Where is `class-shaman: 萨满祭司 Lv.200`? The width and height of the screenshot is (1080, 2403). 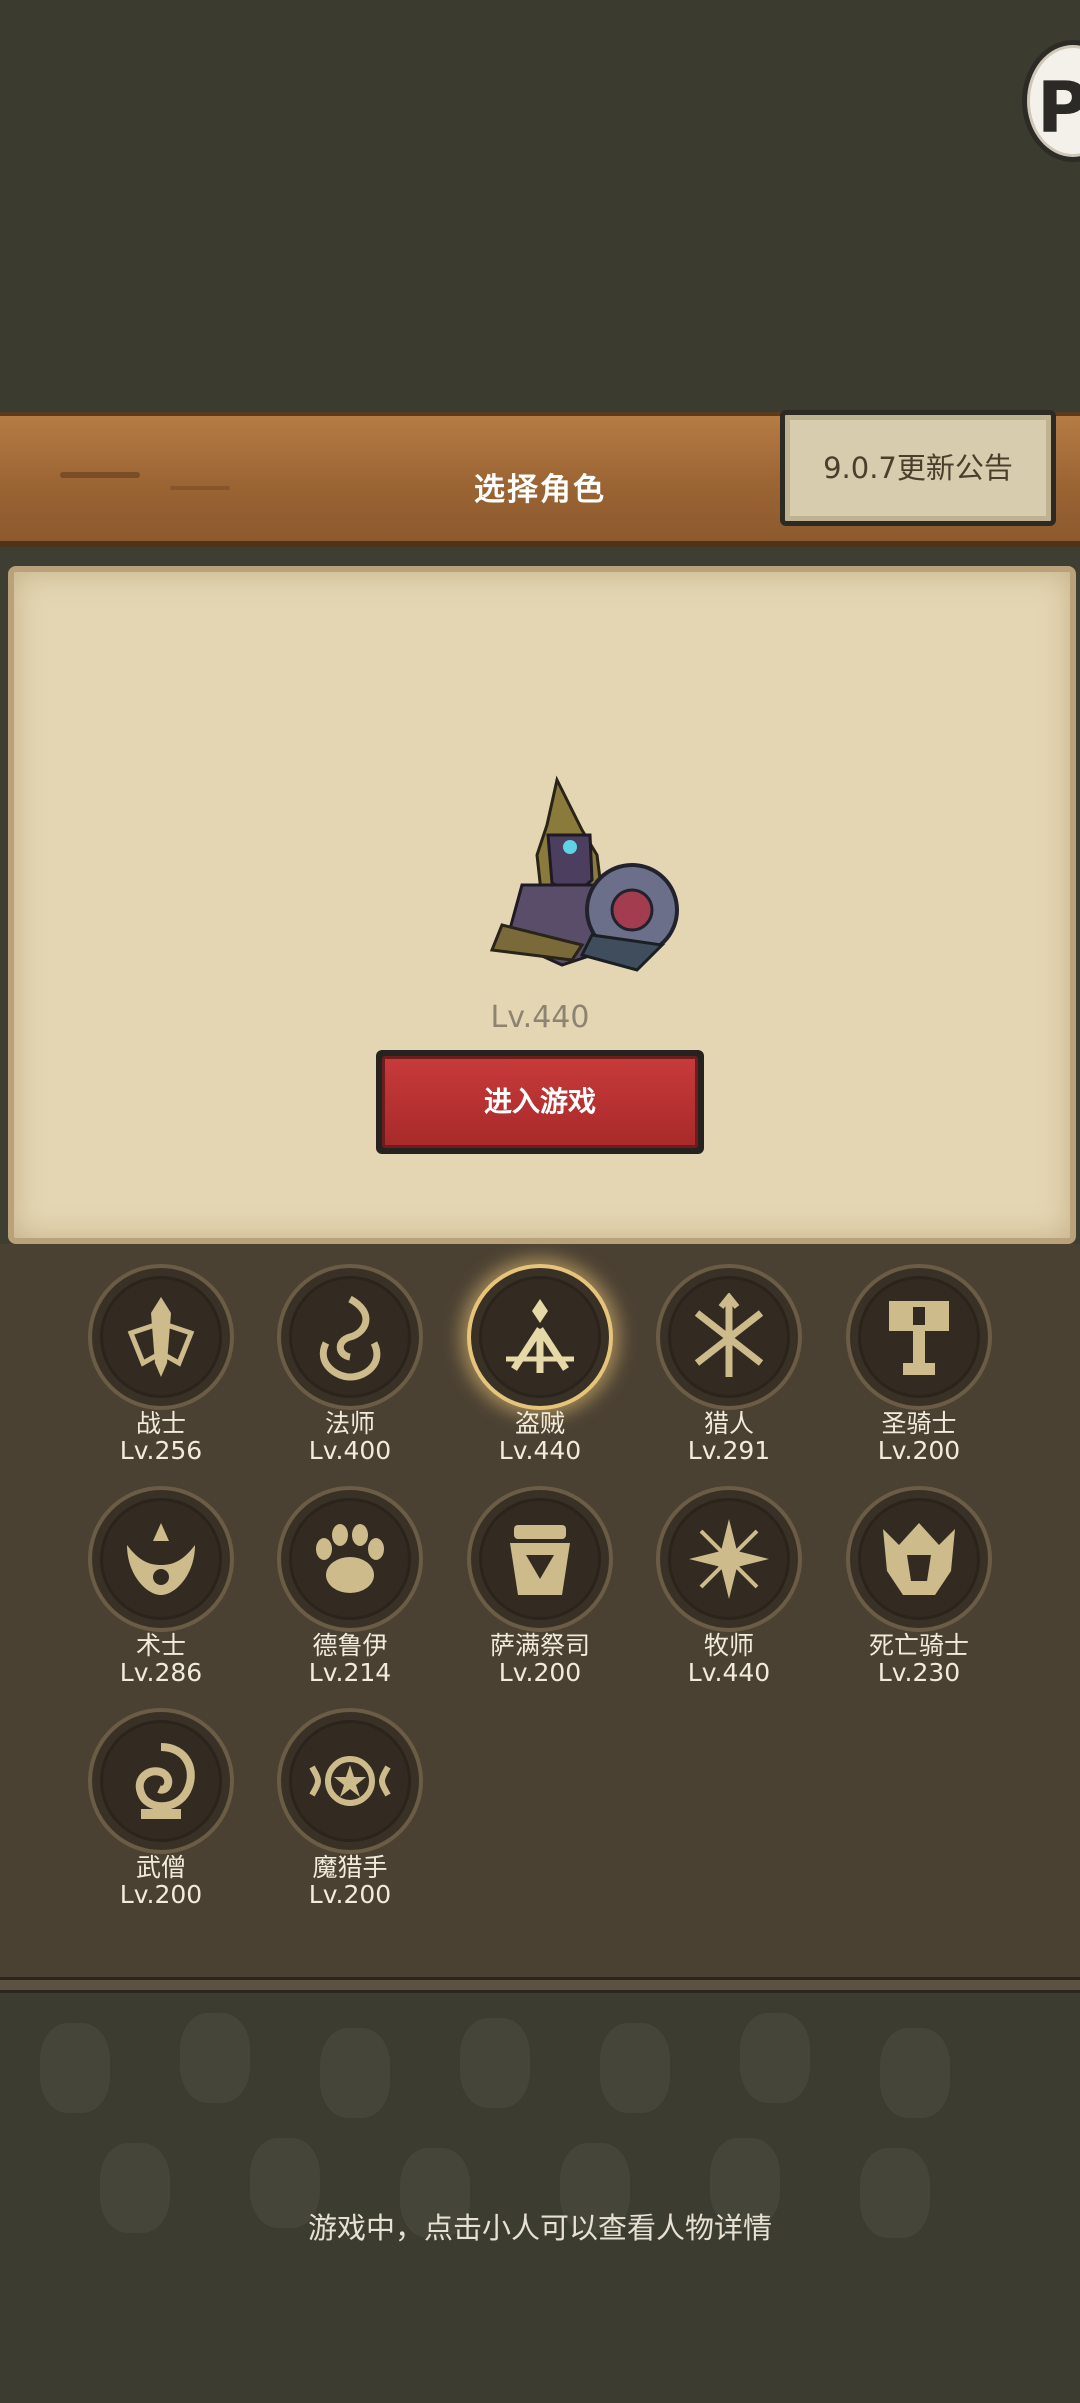
class-shaman: 萨满祭司 Lv.200 is located at coordinates (540, 1586).